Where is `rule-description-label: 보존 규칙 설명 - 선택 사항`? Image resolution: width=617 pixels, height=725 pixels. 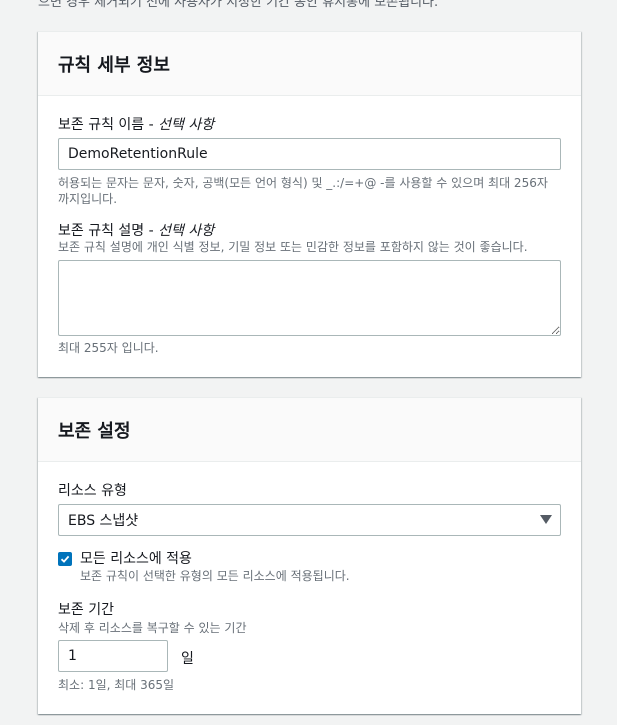
rule-description-label: 보존 규칙 설명 - 선택 사항 is located at coordinates (136, 230).